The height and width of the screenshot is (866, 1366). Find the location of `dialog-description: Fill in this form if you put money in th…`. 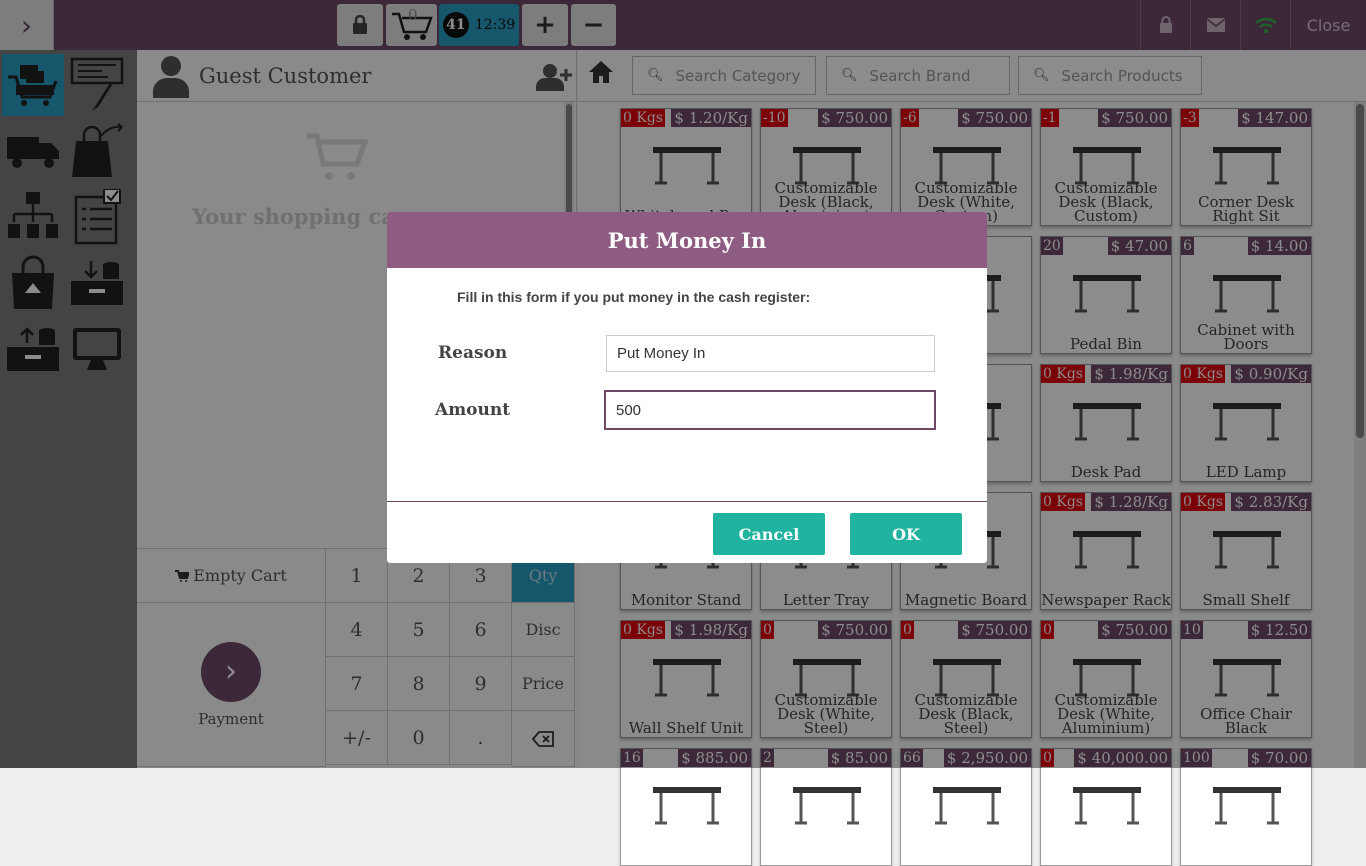

dialog-description: Fill in this form if you put money in th… is located at coordinates (634, 297).